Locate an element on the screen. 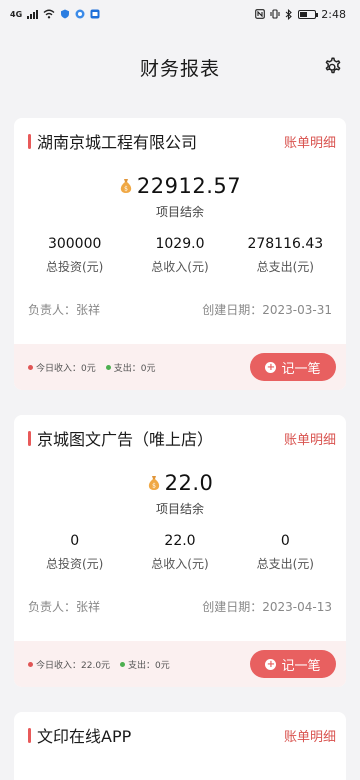 The height and width of the screenshot is (780, 360). stat-expense: 278116.43 总支出(元) is located at coordinates (285, 255).